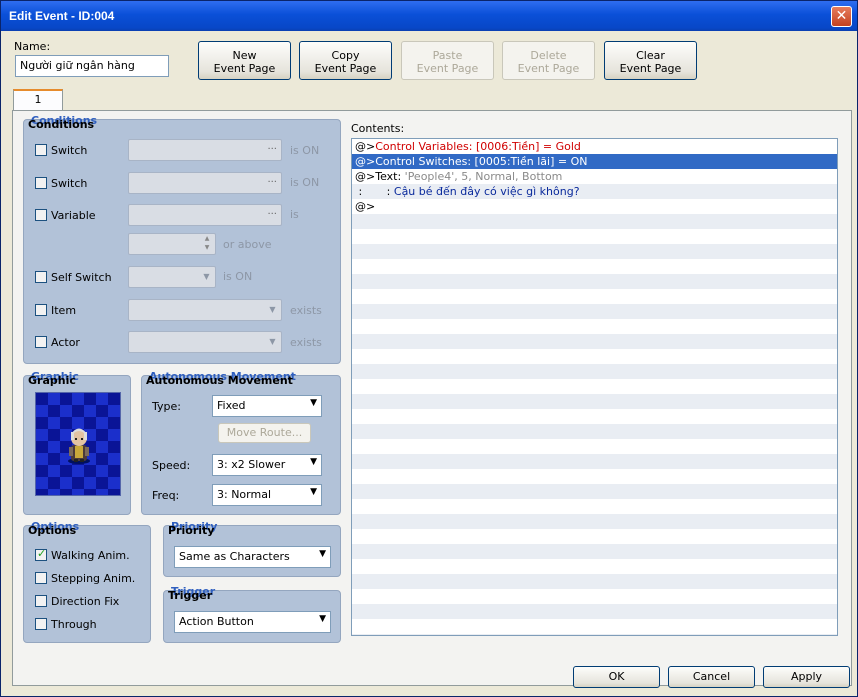 The height and width of the screenshot is (697, 858). What do you see at coordinates (429, 16) in the screenshot?
I see `title-bar: Edit Event - ID:004 ✕` at bounding box center [429, 16].